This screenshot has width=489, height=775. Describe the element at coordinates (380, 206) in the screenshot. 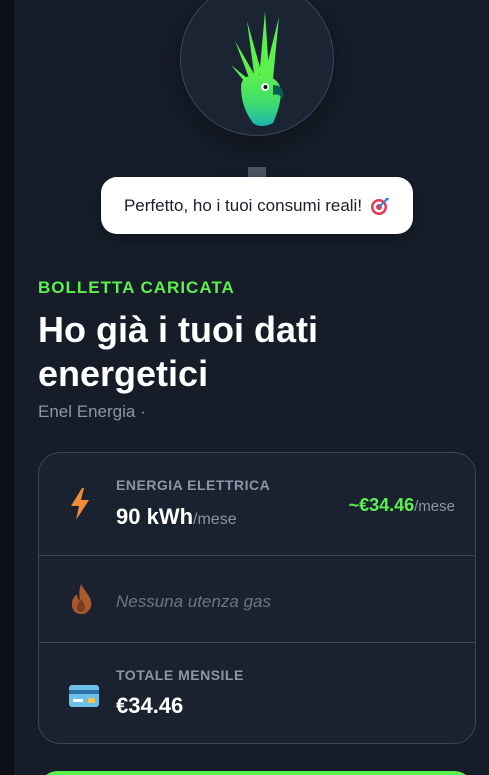

I see `target-icon` at that location.